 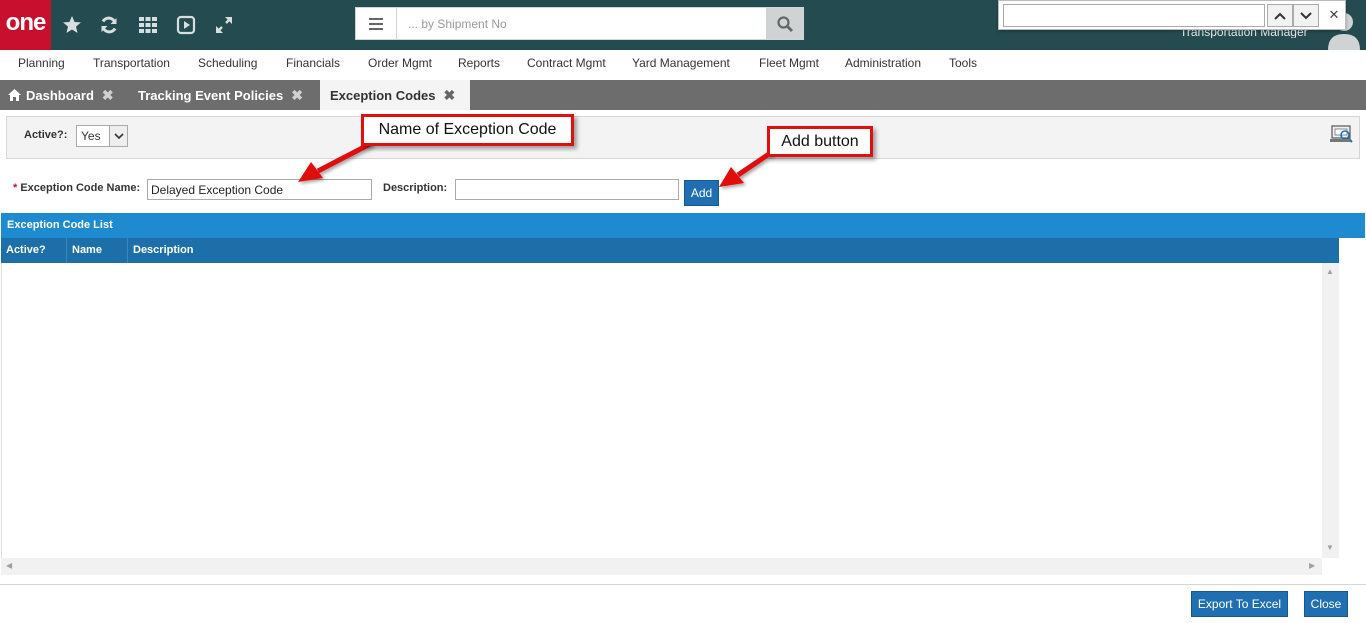 What do you see at coordinates (566, 63) in the screenshot?
I see `menu-contract-mgmt: Contract Mgmt` at bounding box center [566, 63].